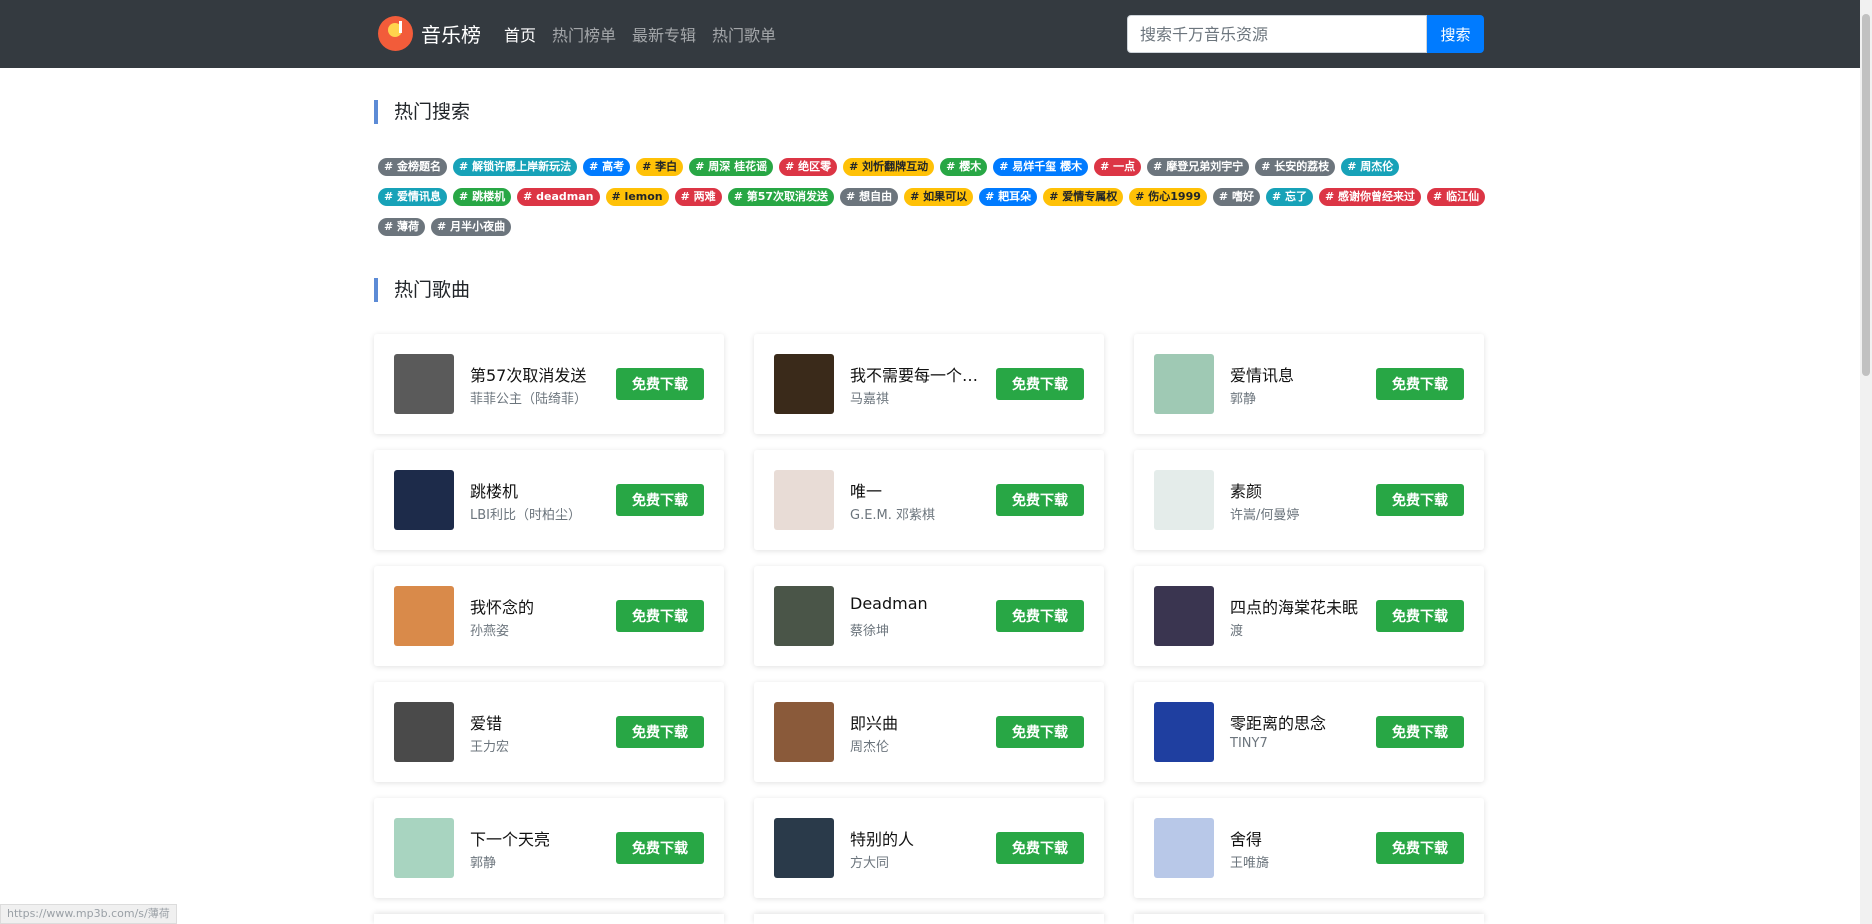  I want to click on song-card: 我不需要每一个人... 马嘉祺 免费下载, so click(929, 384).